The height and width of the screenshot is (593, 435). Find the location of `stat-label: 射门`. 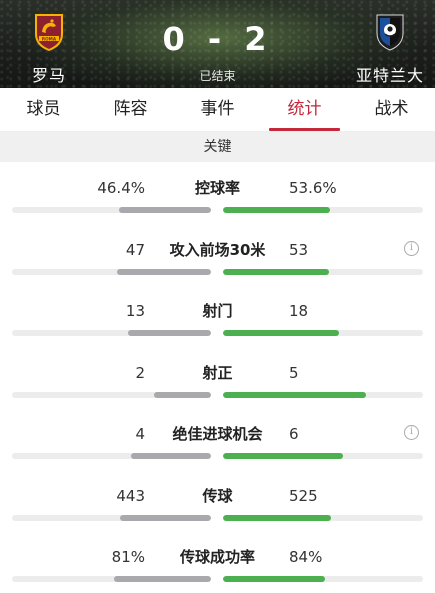

stat-label: 射门 is located at coordinates (217, 311).